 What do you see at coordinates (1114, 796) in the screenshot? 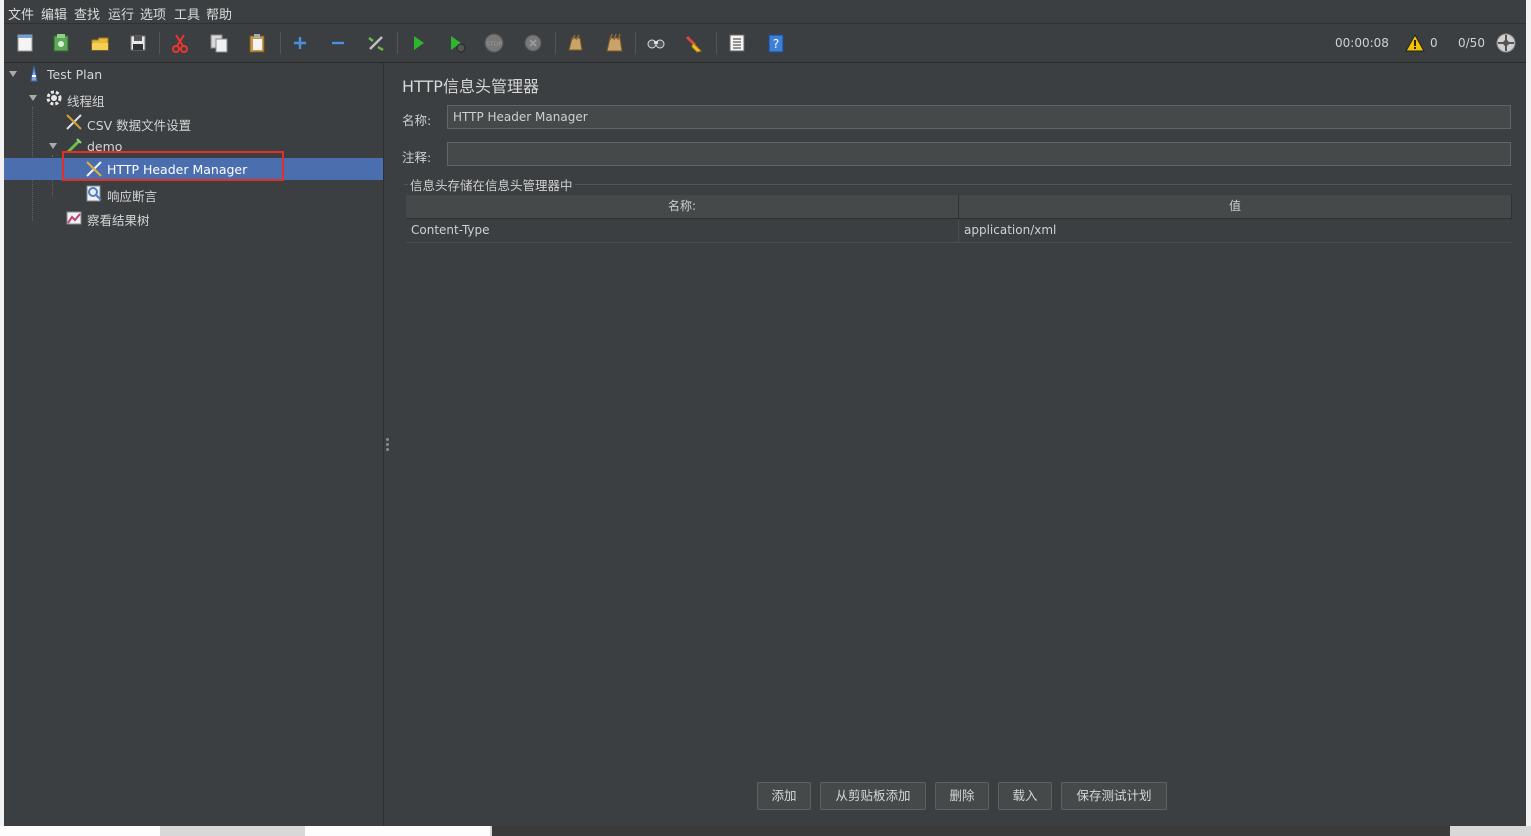
I see `save-test-plan-button: 保存测试计划` at bounding box center [1114, 796].